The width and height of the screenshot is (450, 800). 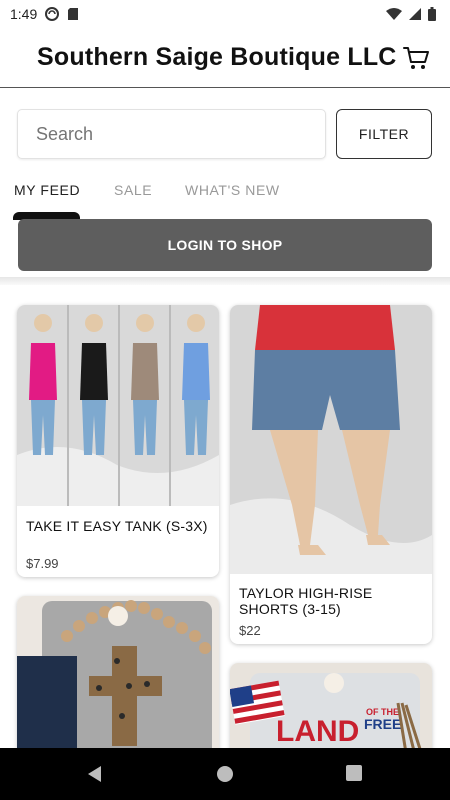 I want to click on cart-icon, so click(x=416, y=58).